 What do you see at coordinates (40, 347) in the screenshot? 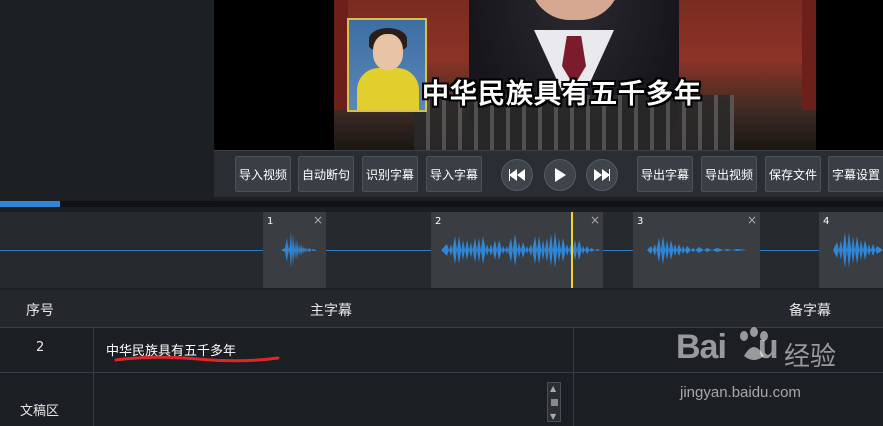
I see `row-index-cell: 2` at bounding box center [40, 347].